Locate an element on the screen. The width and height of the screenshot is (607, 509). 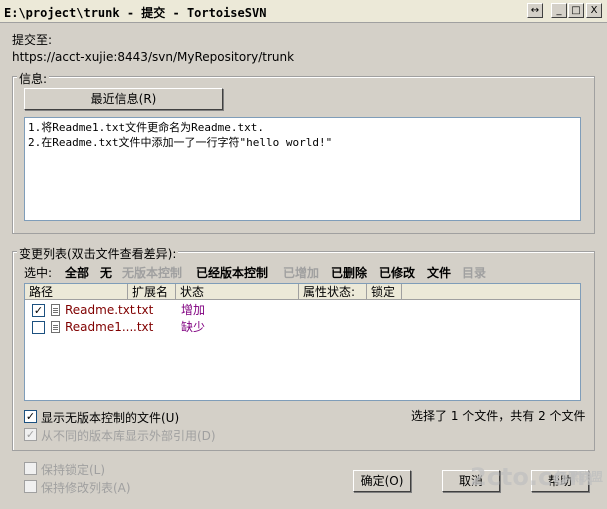
row-status: 缺少 is located at coordinates (193, 327).